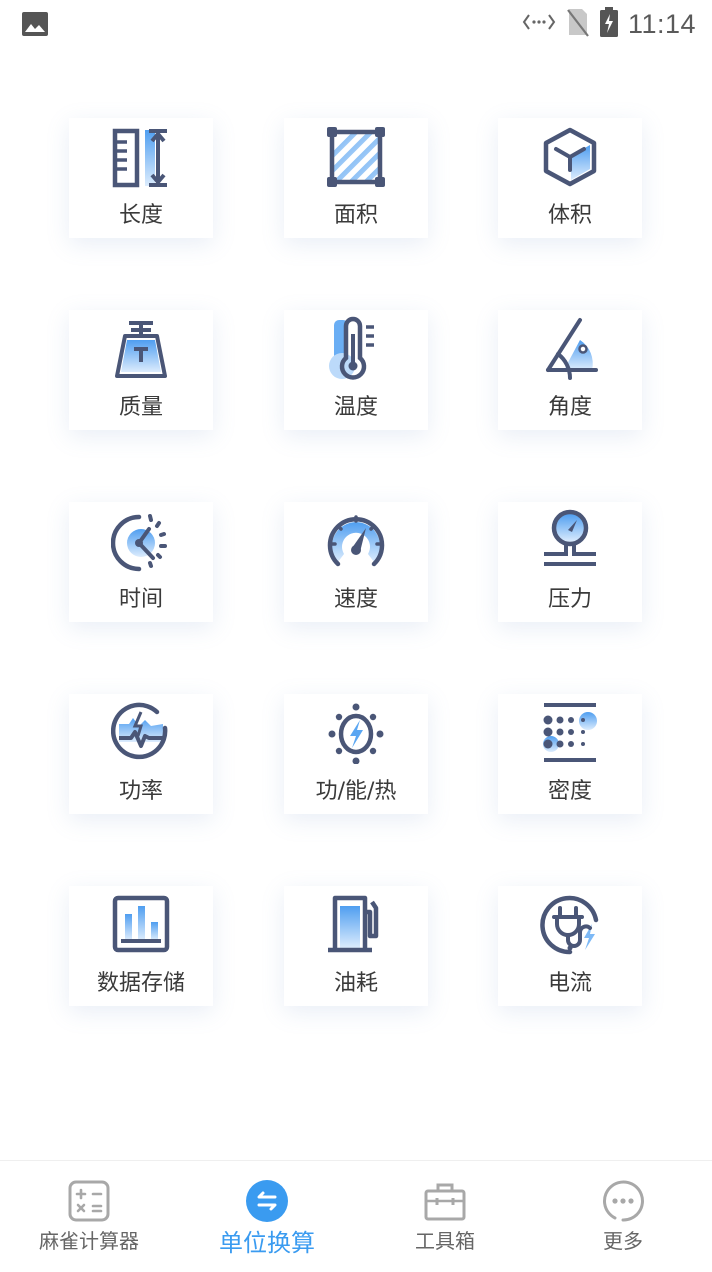 The image size is (712, 1272). Describe the element at coordinates (140, 791) in the screenshot. I see `unit-label: 功率` at that location.